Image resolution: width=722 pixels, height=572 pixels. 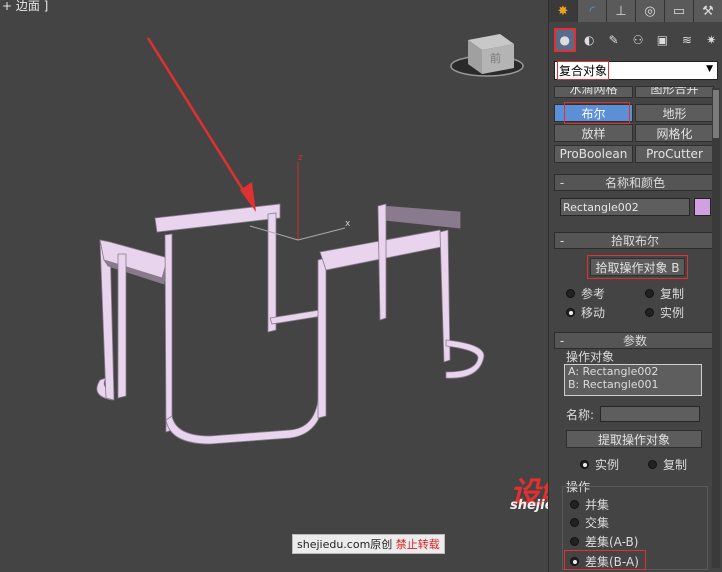 I want to click on option-move: 移动, so click(x=585, y=312).